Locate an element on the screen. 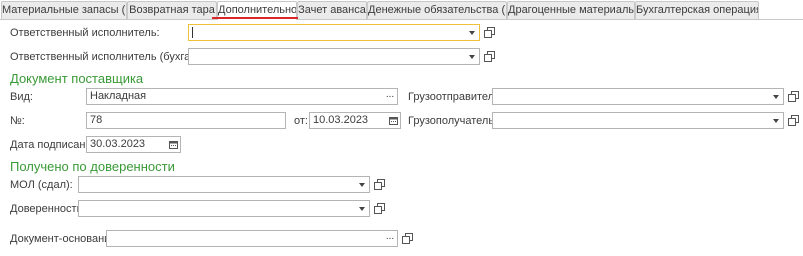 This screenshot has width=803, height=256. consignee-label: Грузополучатель: is located at coordinates (453, 121).